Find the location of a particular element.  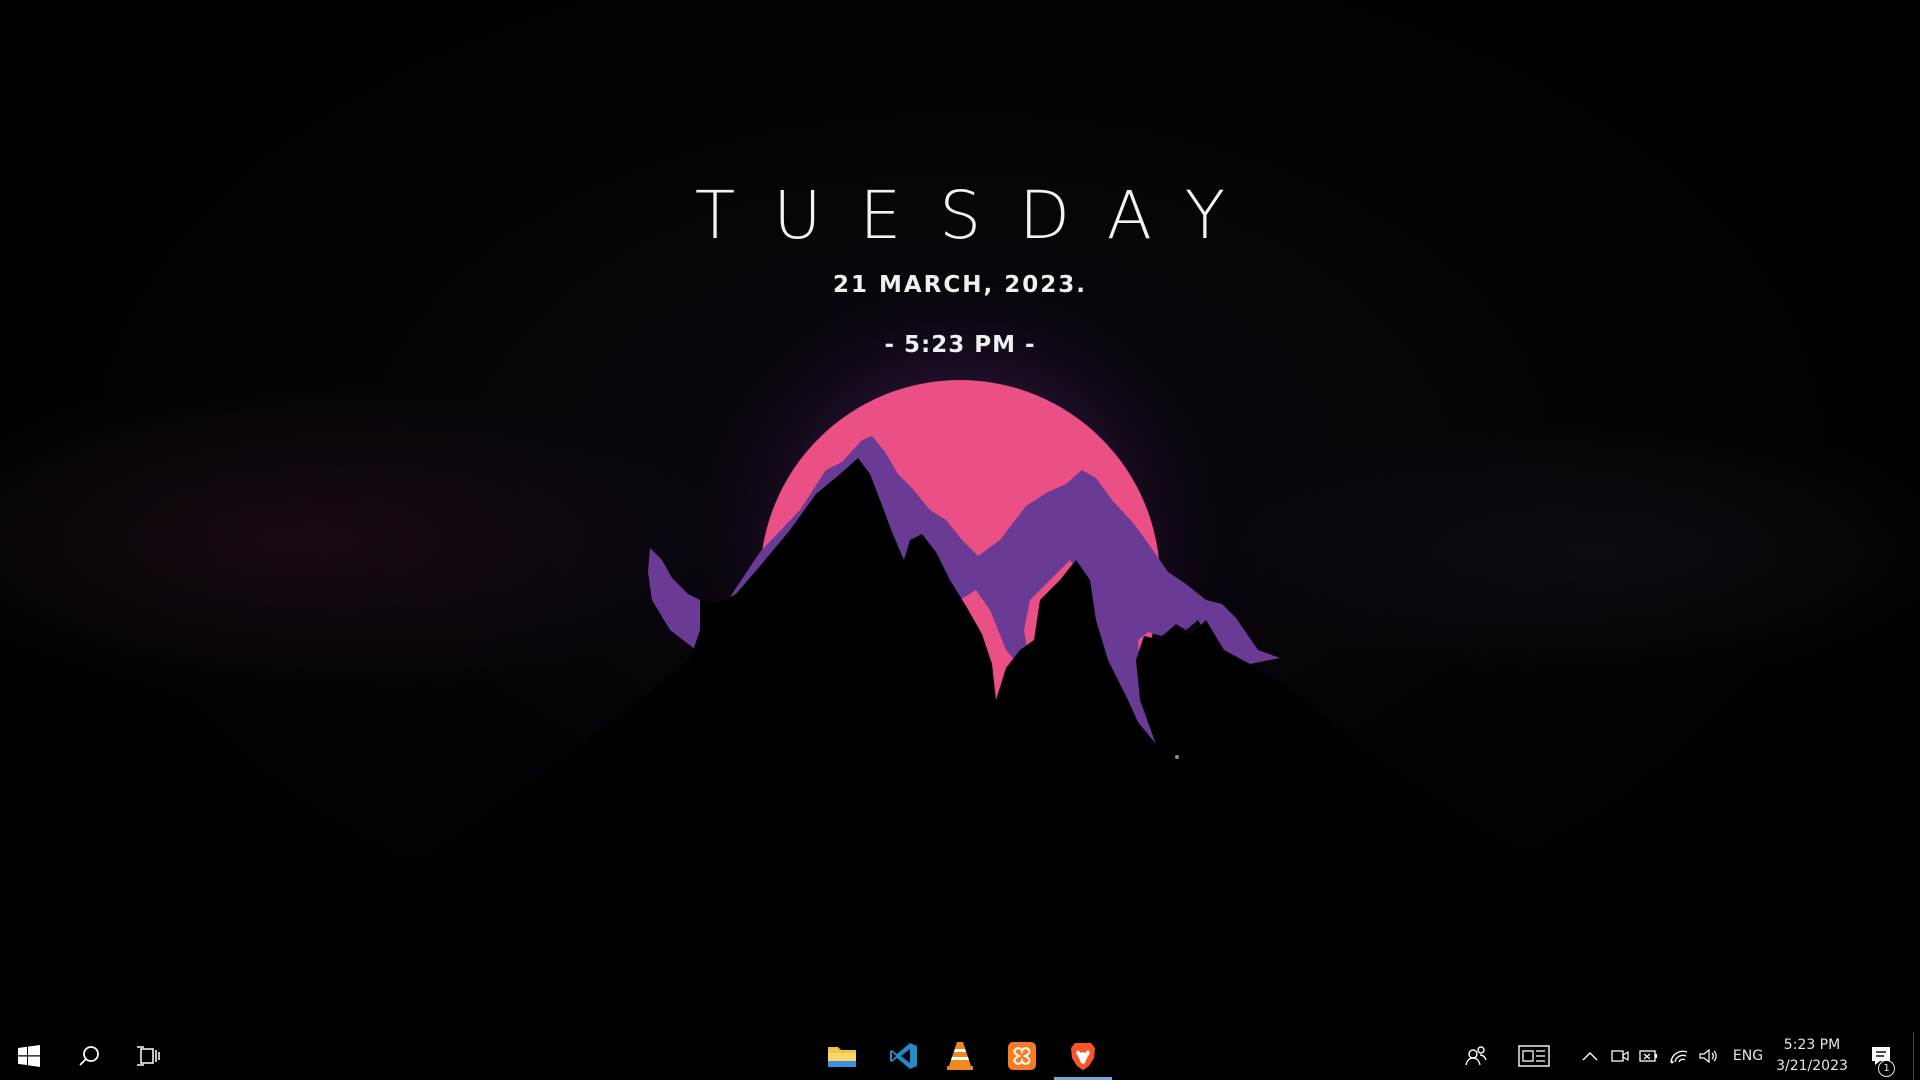

windows-logo-icon is located at coordinates (29, 1056).